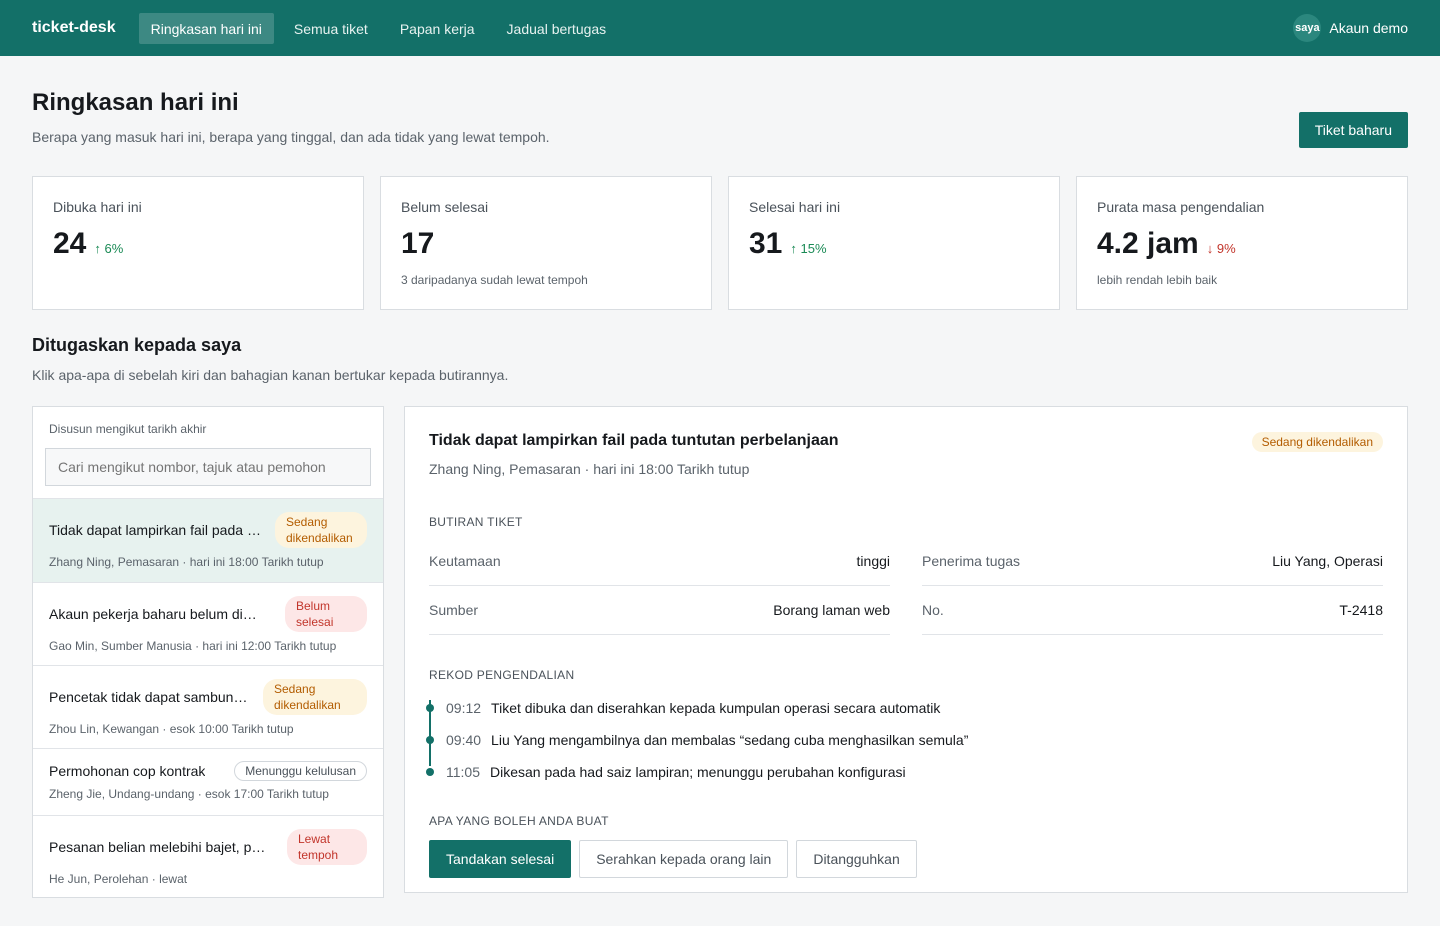  I want to click on field-key: Keutamaan, so click(465, 561).